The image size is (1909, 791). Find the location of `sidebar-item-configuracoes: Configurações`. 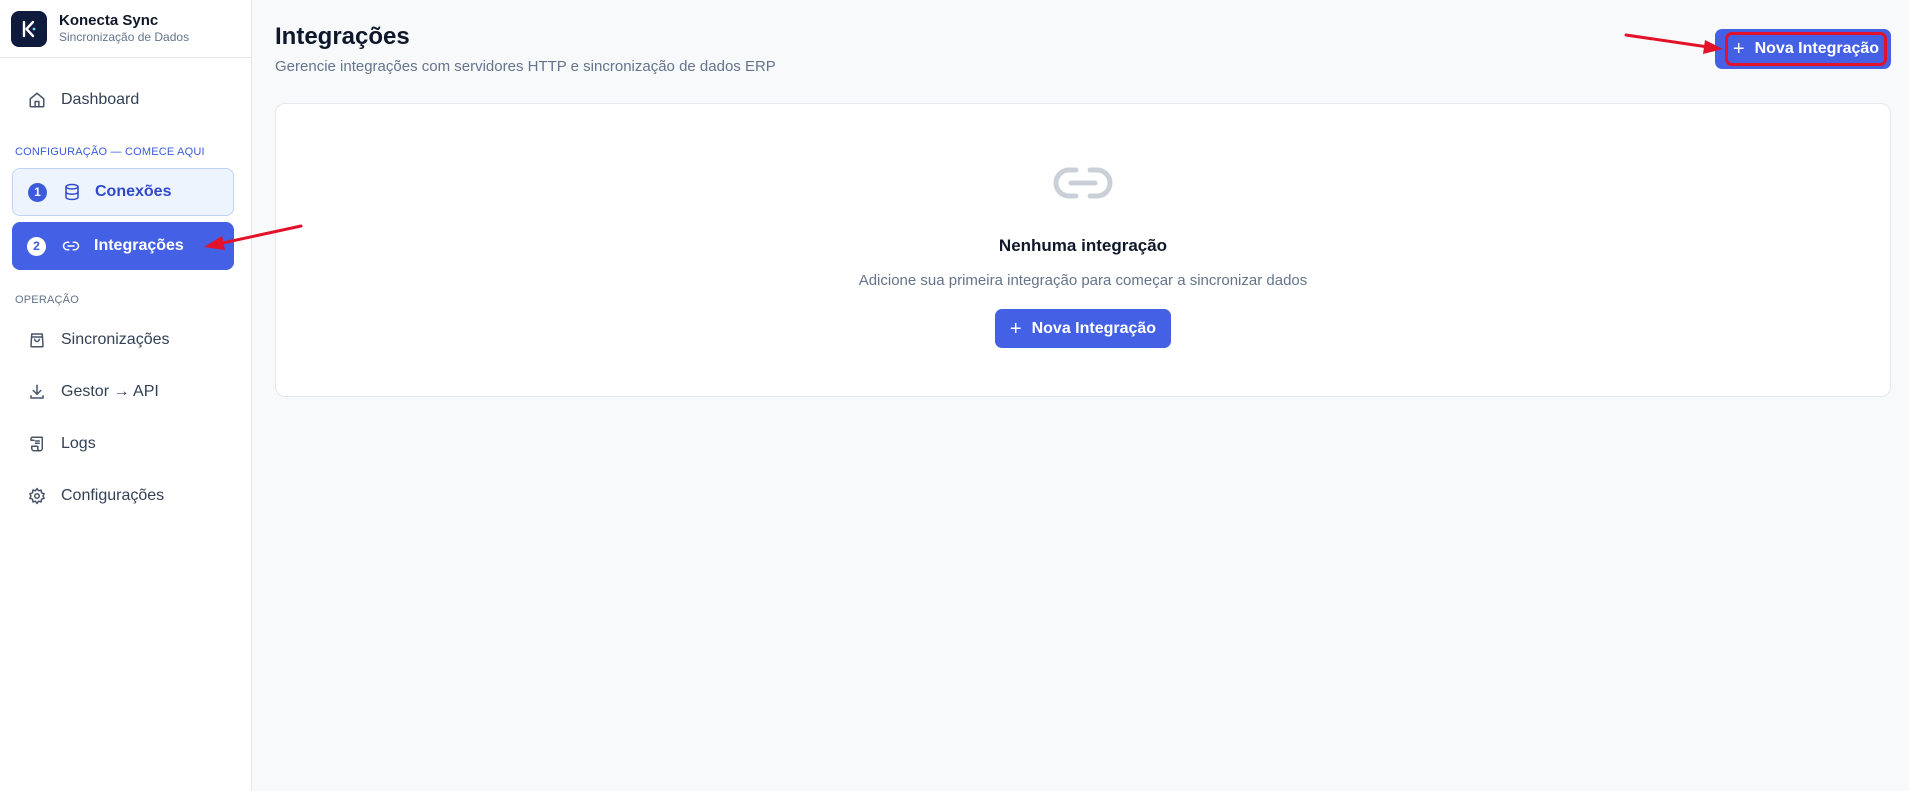

sidebar-item-configuracoes: Configurações is located at coordinates (123, 496).